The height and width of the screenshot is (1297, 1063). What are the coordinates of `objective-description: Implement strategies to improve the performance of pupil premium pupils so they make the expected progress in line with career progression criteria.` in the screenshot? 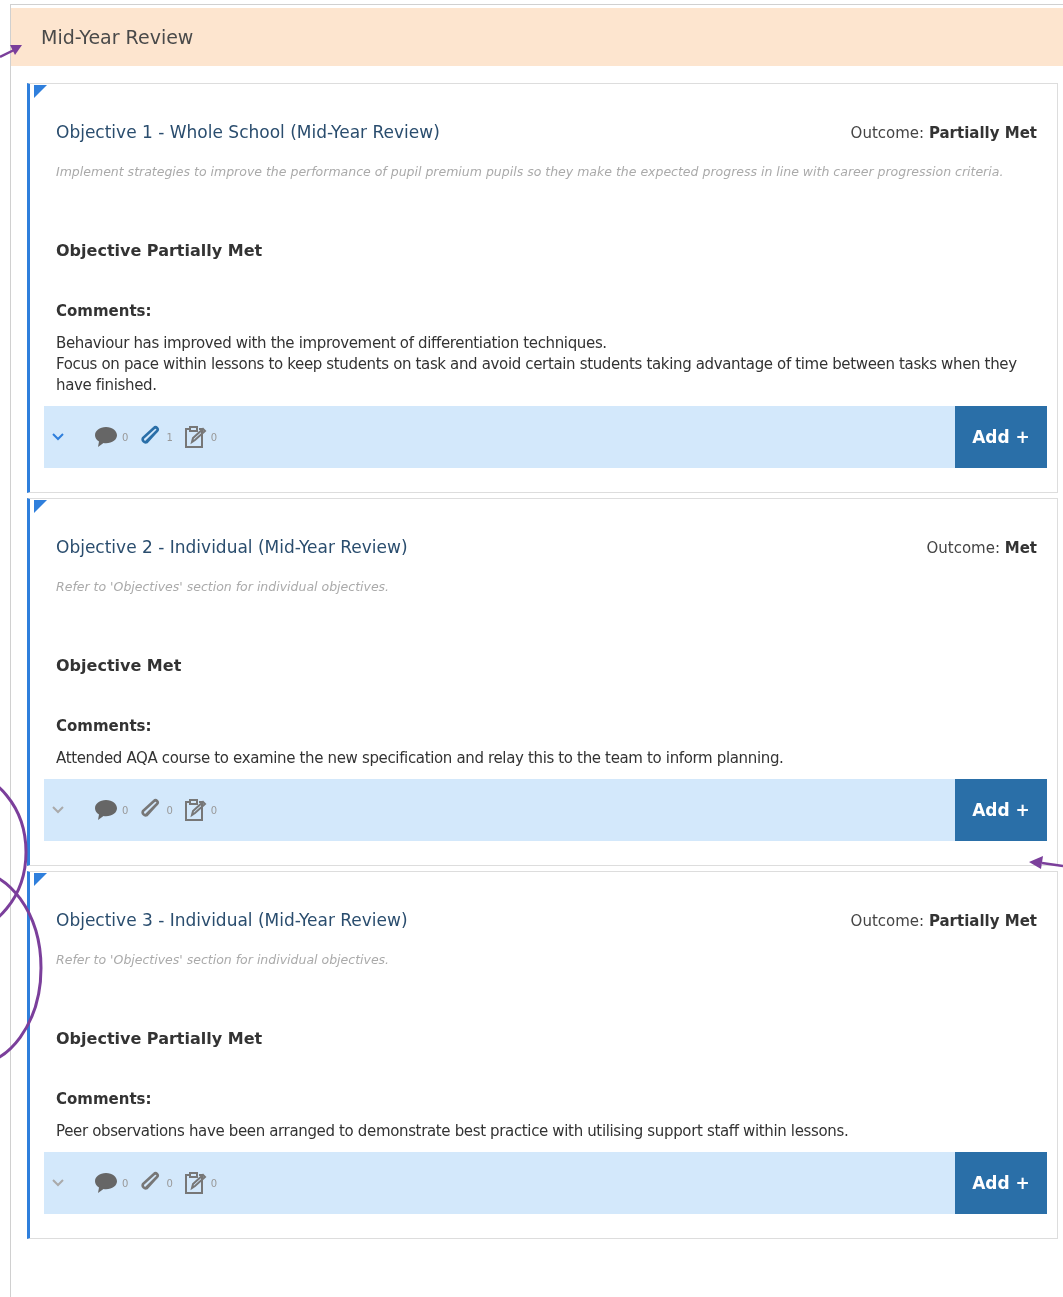 It's located at (530, 172).